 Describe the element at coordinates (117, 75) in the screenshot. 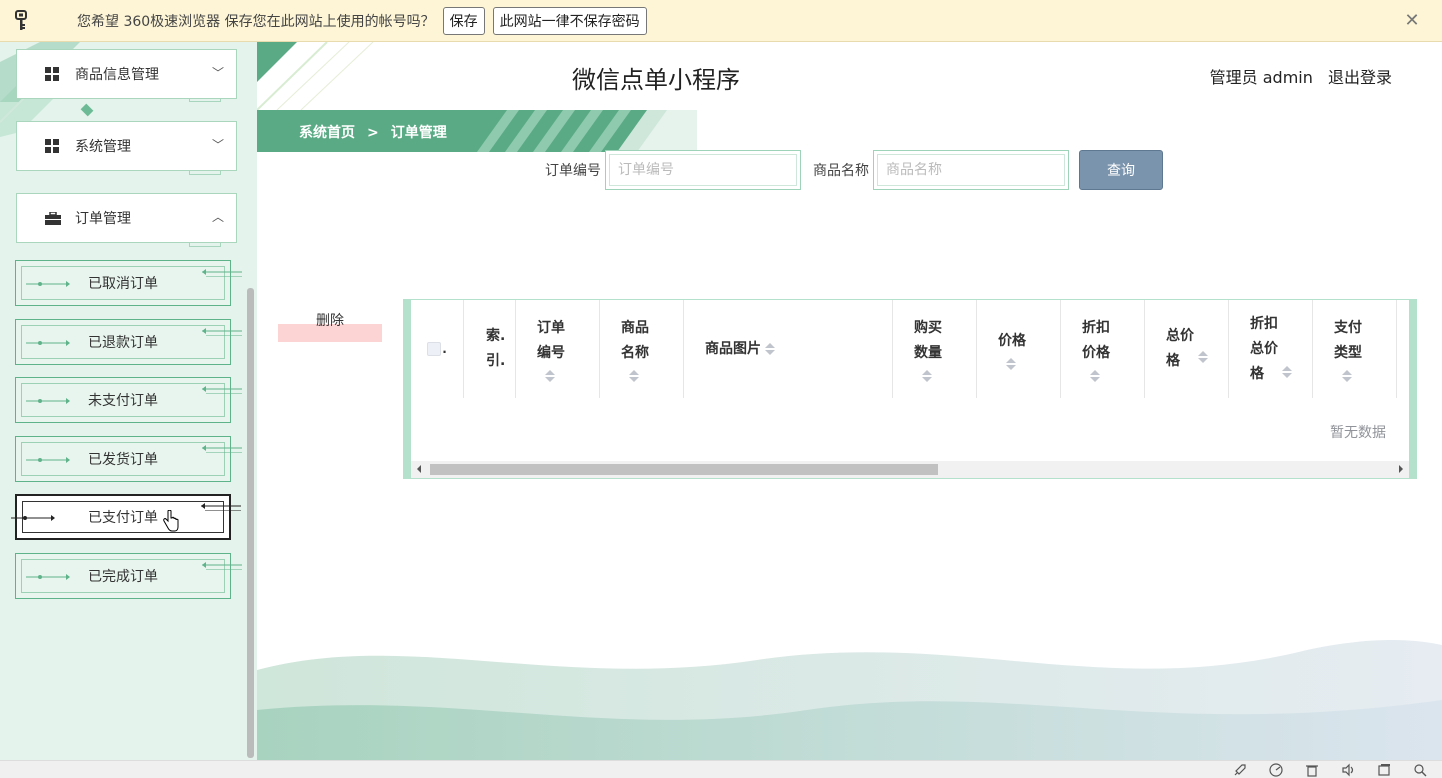

I see `menu-label: 商品信息管理` at that location.